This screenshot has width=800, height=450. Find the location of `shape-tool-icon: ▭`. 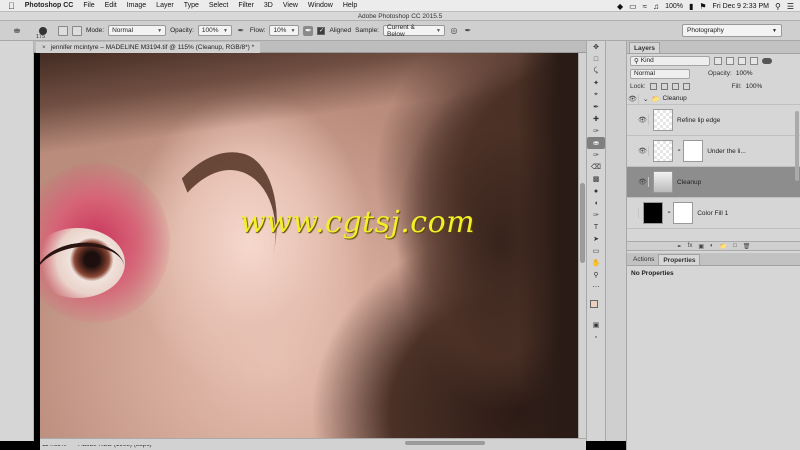

shape-tool-icon: ▭ is located at coordinates (596, 251).